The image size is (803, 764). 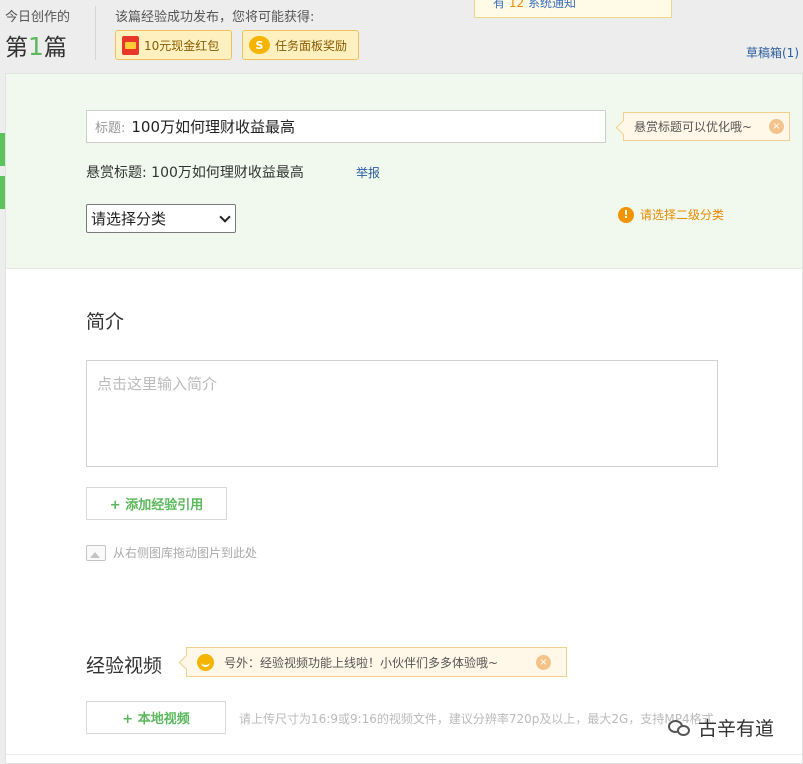 What do you see at coordinates (55, 48) in the screenshot?
I see `today-count-suffix: 篇` at bounding box center [55, 48].